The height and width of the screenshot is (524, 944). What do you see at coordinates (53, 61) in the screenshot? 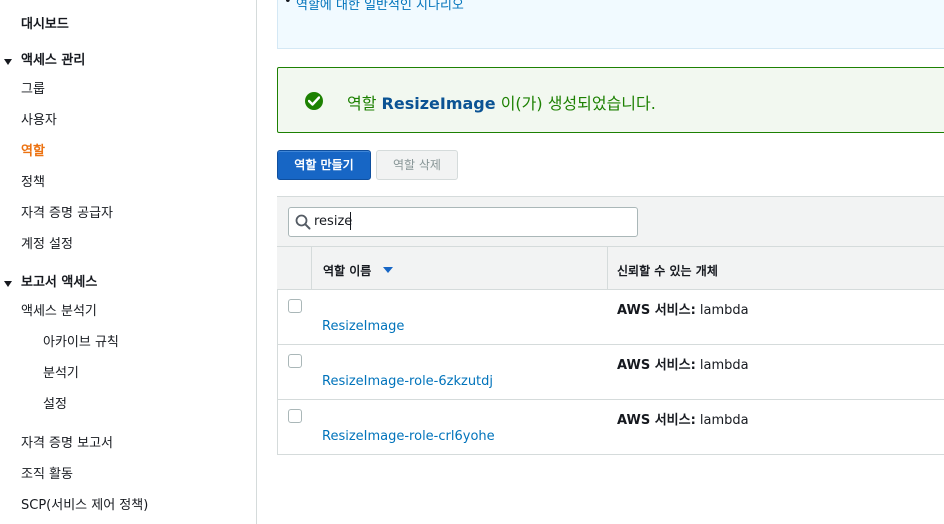
I see `sidebar-section-access-management: 액세스 관리` at bounding box center [53, 61].